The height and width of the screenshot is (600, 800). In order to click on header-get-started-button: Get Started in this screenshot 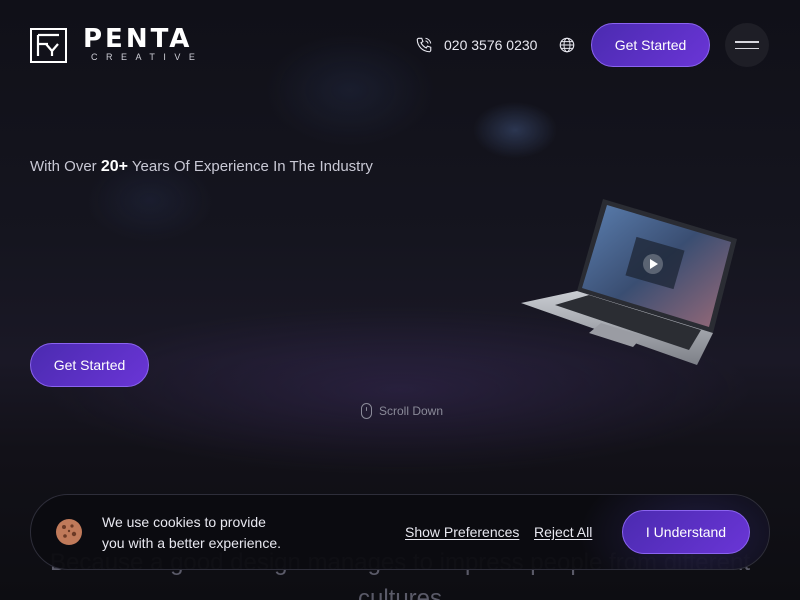, I will do `click(650, 45)`.